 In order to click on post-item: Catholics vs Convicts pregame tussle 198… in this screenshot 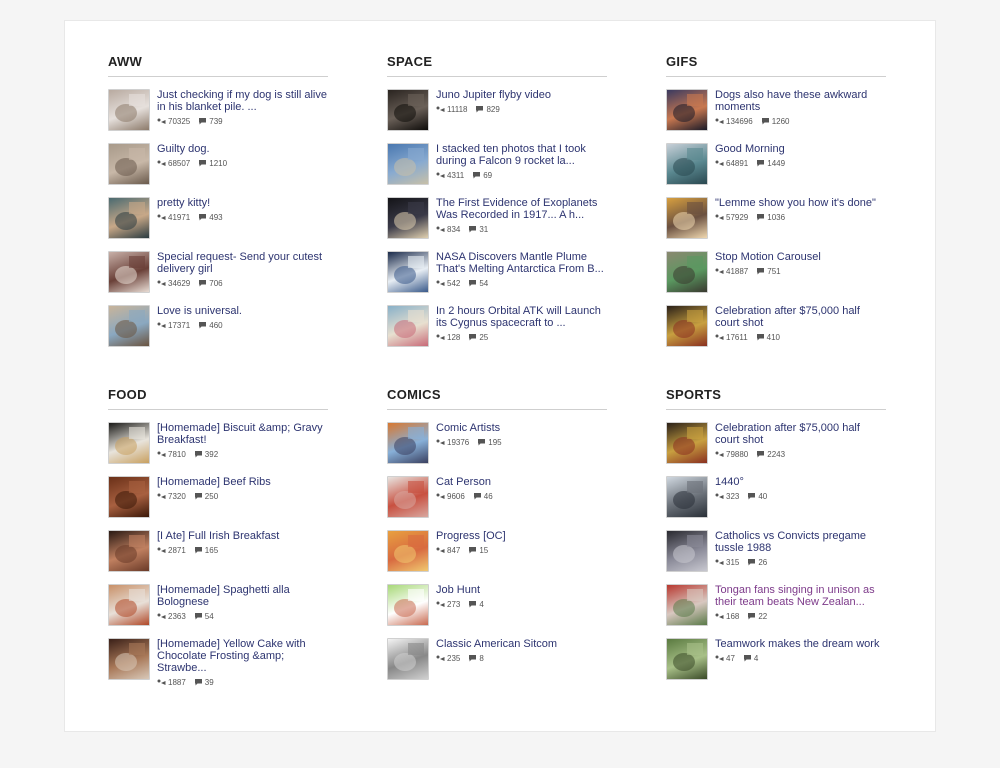, I will do `click(776, 552)`.